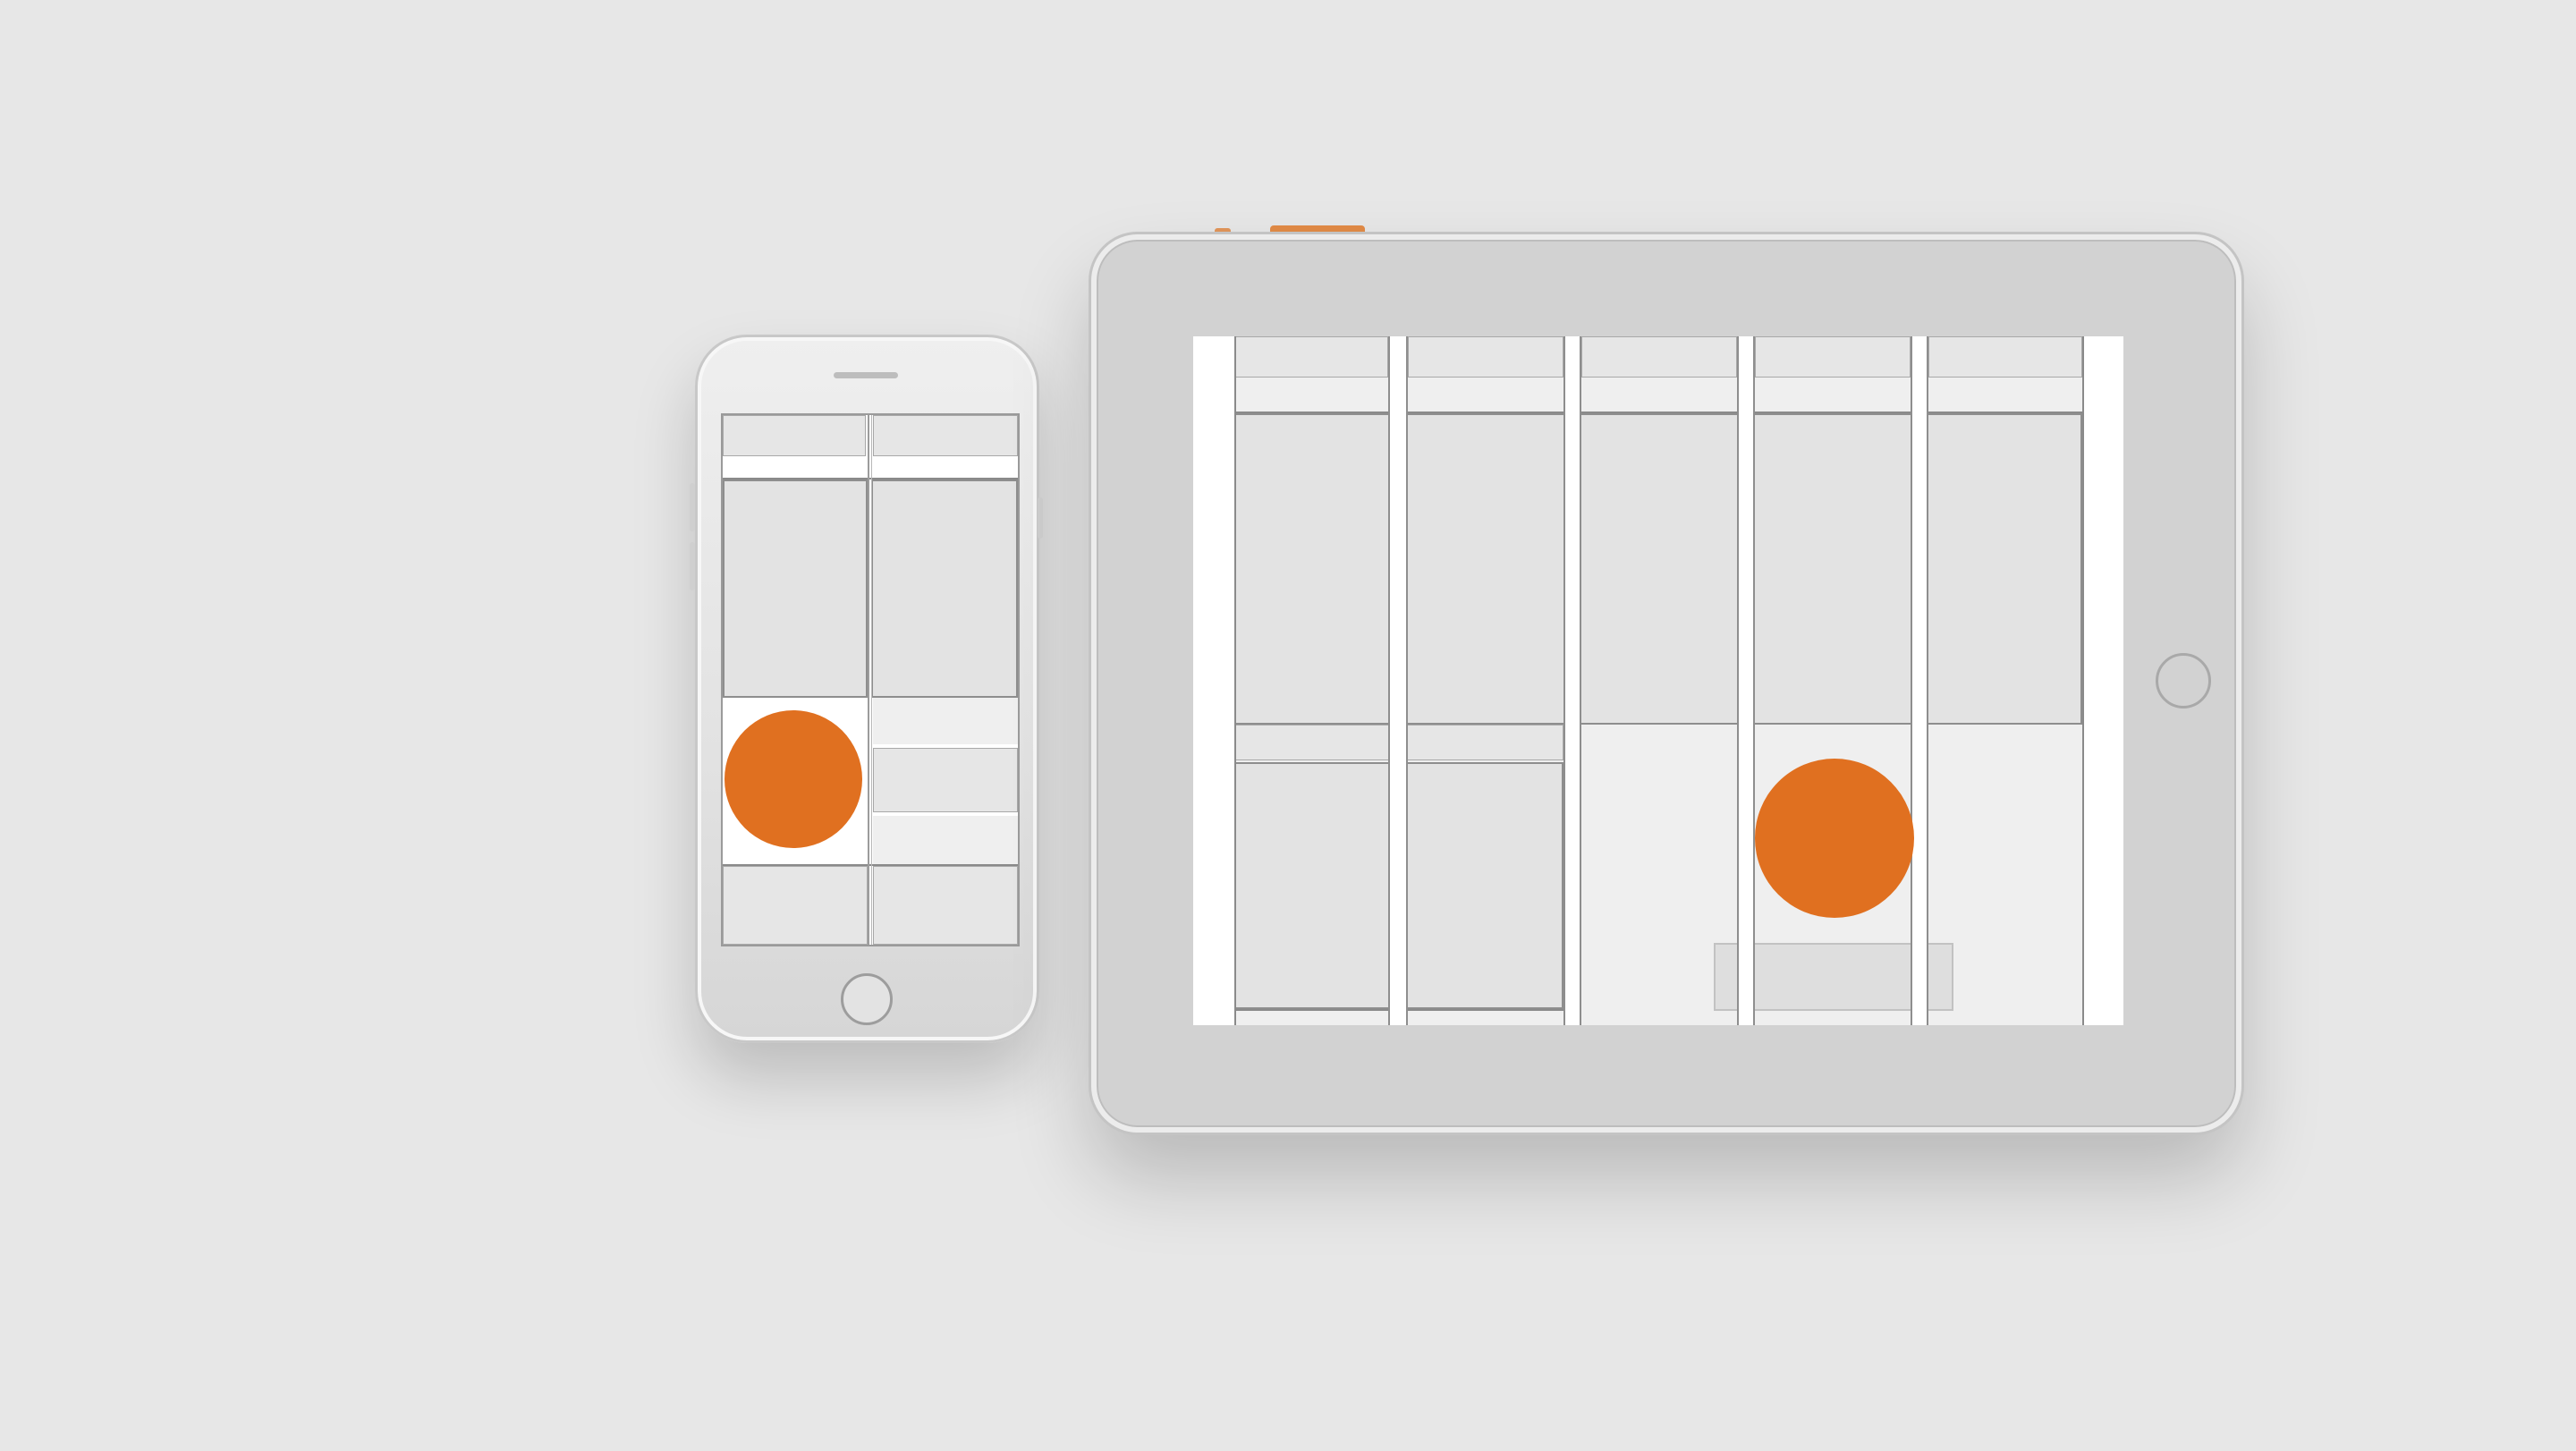 The height and width of the screenshot is (1451, 2576). What do you see at coordinates (1834, 838) in the screenshot?
I see `tablet-touch-indicator` at bounding box center [1834, 838].